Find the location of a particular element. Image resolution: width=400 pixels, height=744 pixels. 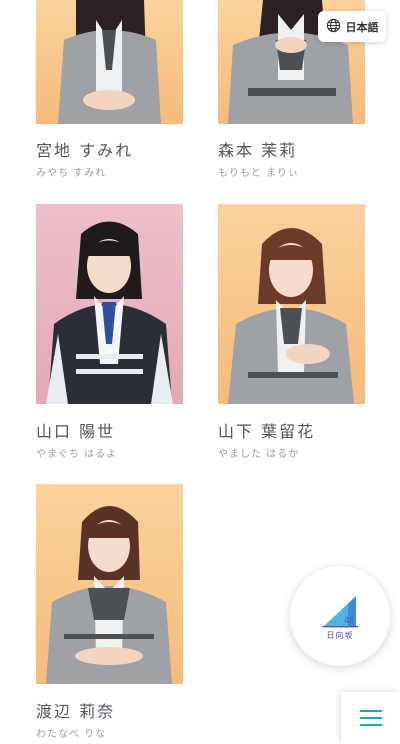

language-button: 日本語 is located at coordinates (352, 26).